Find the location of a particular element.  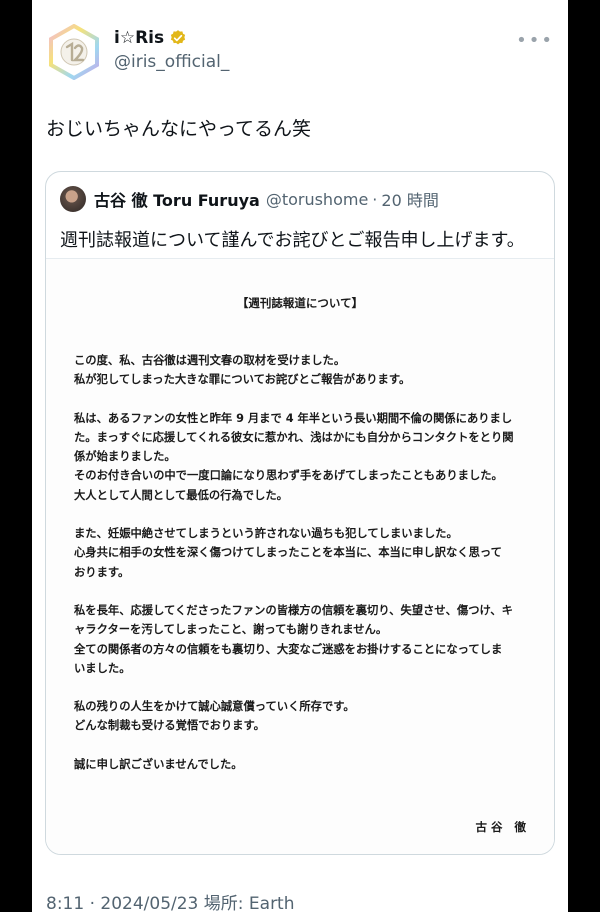

statement-line: 大人として人間として最低の行為でした。 is located at coordinates (181, 495).